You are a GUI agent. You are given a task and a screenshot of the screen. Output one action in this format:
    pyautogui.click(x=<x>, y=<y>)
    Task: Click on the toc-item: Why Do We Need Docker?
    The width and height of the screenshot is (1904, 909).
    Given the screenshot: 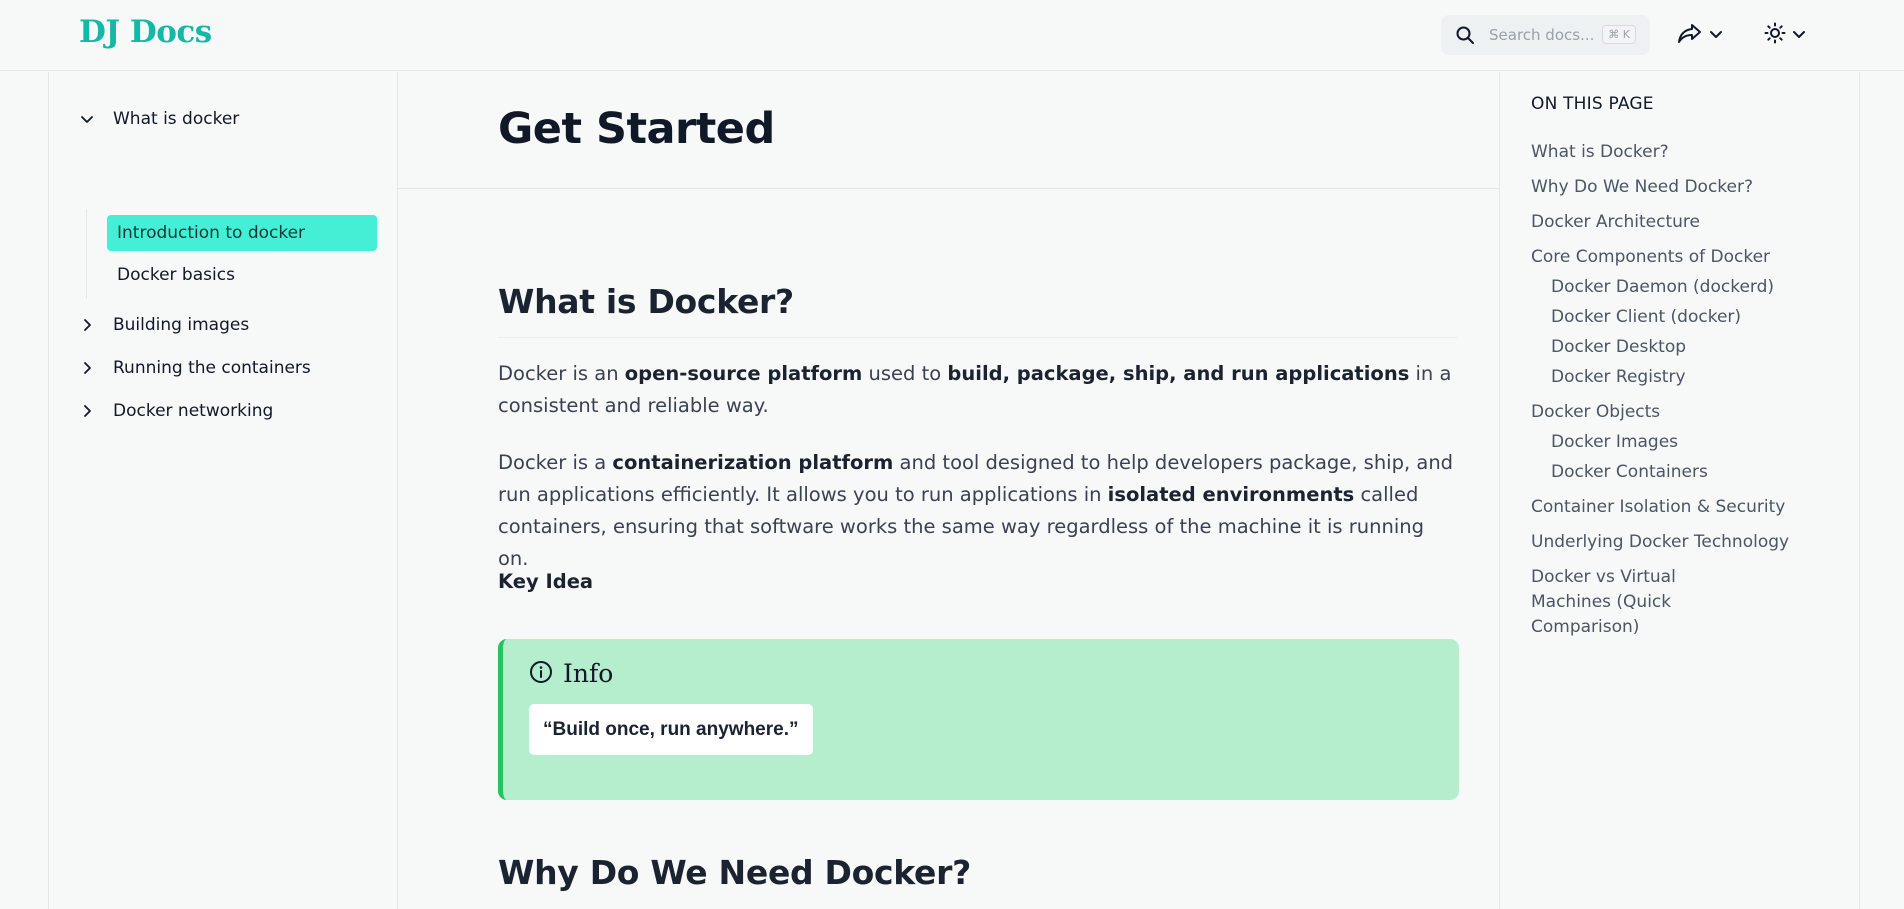 What is the action you would take?
    pyautogui.click(x=1661, y=187)
    